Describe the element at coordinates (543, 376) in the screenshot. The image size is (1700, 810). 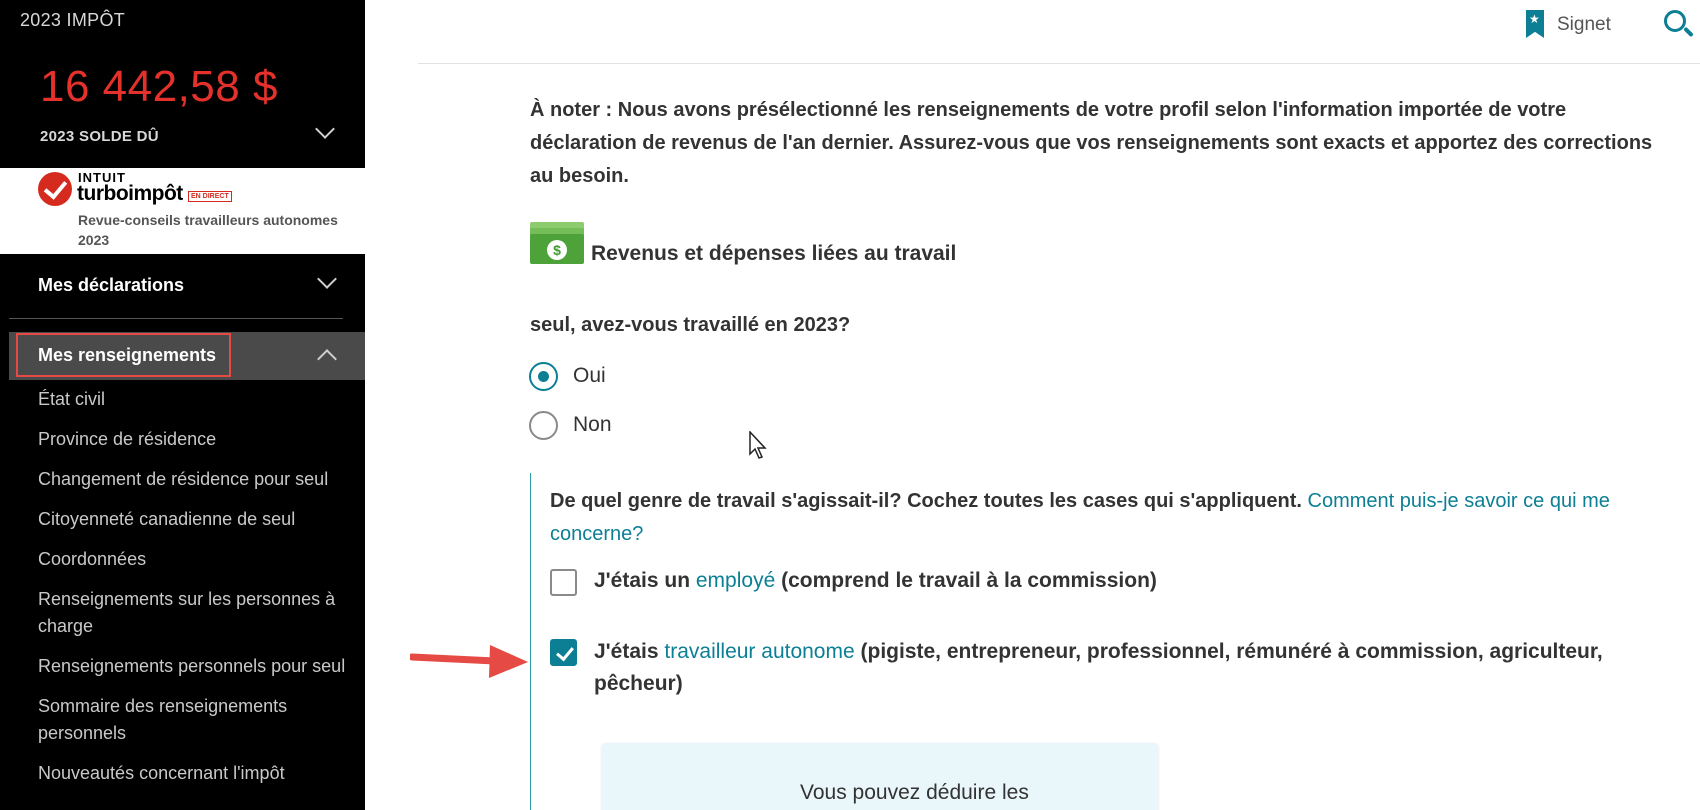
I see `radio-oui` at that location.